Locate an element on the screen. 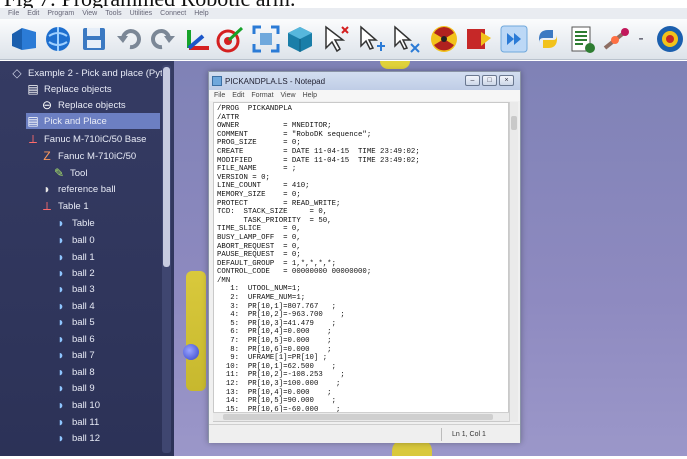 This screenshot has width=687, height=459. frame-icon: ⟂ is located at coordinates (32, 138).